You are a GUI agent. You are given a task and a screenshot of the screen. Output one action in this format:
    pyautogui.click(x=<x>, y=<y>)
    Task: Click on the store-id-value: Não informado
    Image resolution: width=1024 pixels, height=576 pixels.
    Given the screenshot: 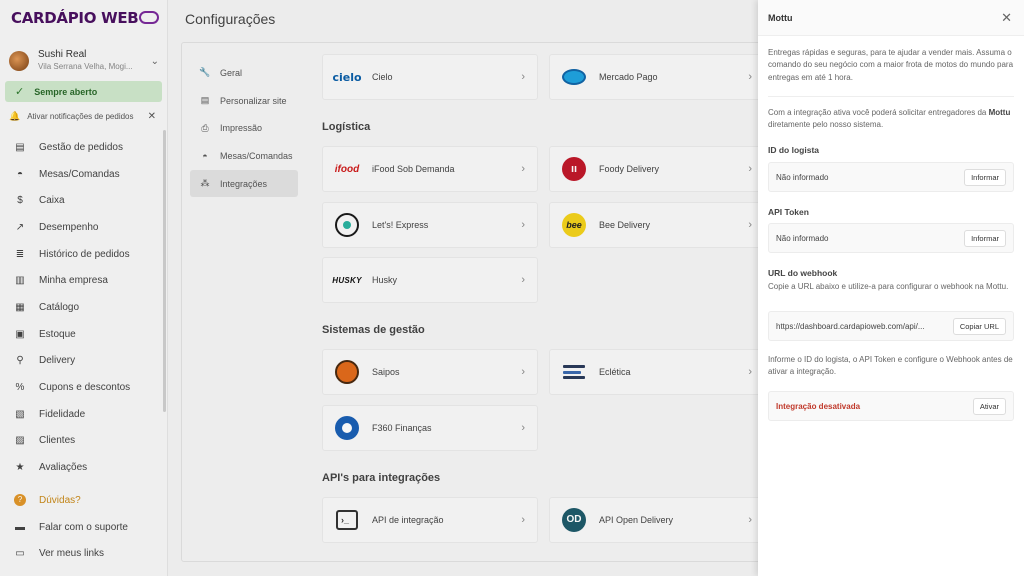 What is the action you would take?
    pyautogui.click(x=802, y=177)
    